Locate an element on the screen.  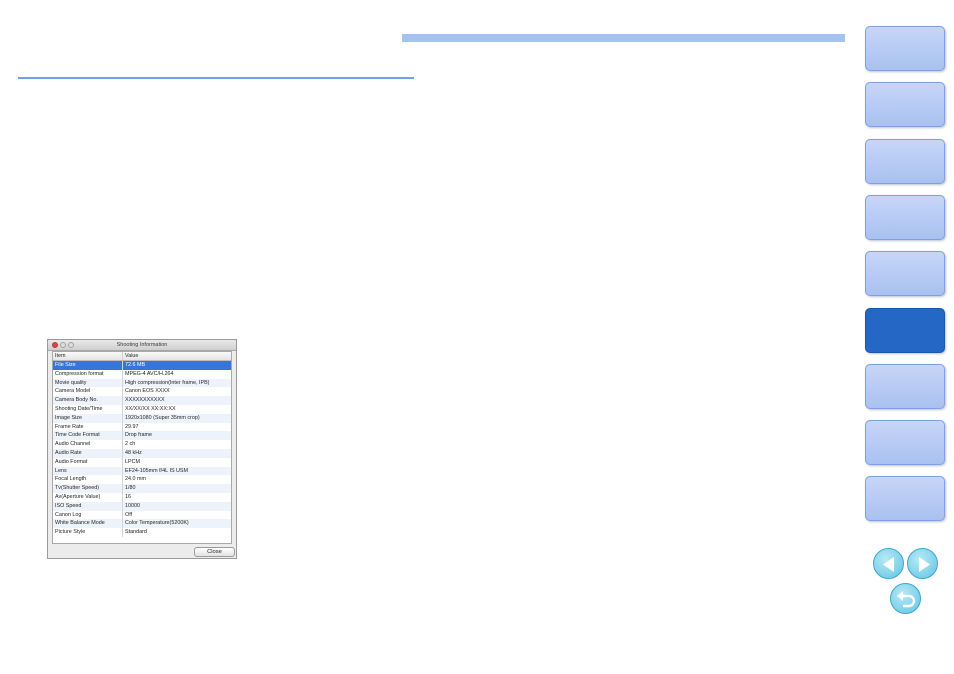
column-header-value: Value is located at coordinates (177, 356).